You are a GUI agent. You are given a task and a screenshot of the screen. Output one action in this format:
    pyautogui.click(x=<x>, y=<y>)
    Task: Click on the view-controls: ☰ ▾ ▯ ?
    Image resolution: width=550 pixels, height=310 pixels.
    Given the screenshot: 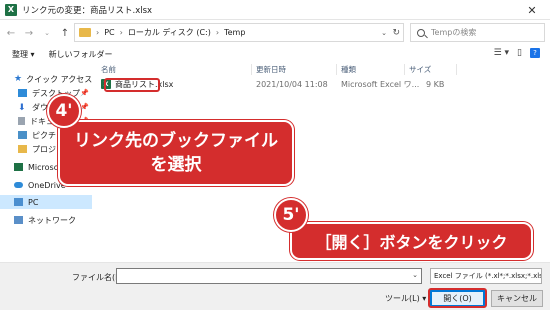 What is the action you would take?
    pyautogui.click(x=517, y=53)
    